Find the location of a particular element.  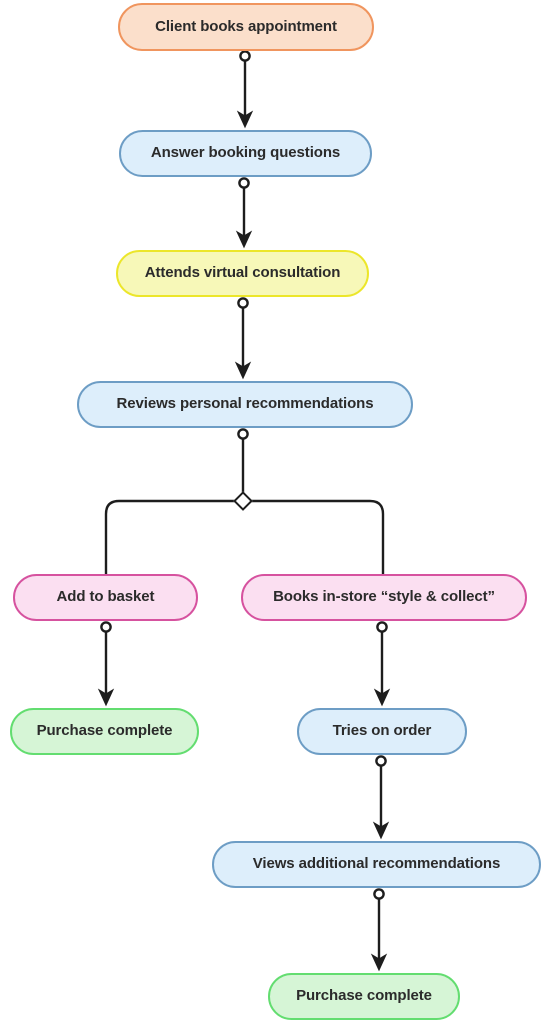

node-tries-on-order: Tries on order is located at coordinates (382, 731).